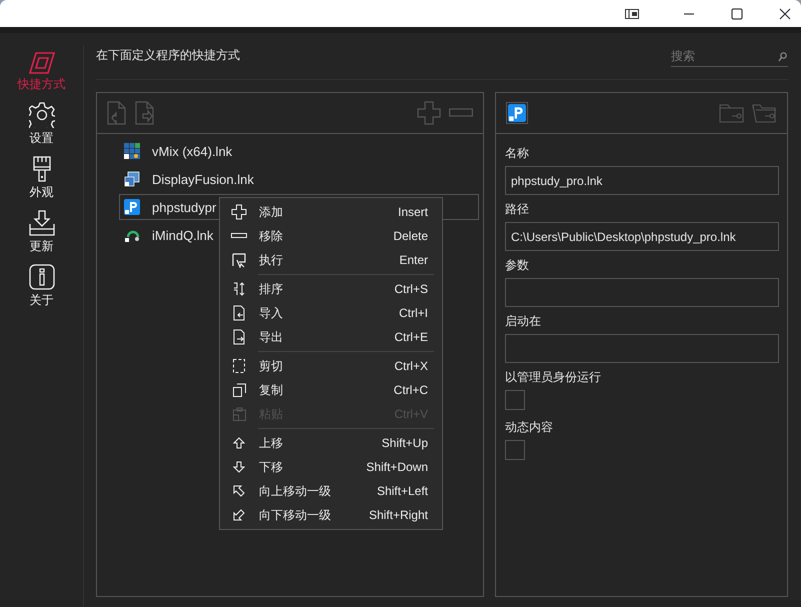 Image resolution: width=801 pixels, height=607 pixels. What do you see at coordinates (529, 427) in the screenshot?
I see `option-label: 动态内容` at bounding box center [529, 427].